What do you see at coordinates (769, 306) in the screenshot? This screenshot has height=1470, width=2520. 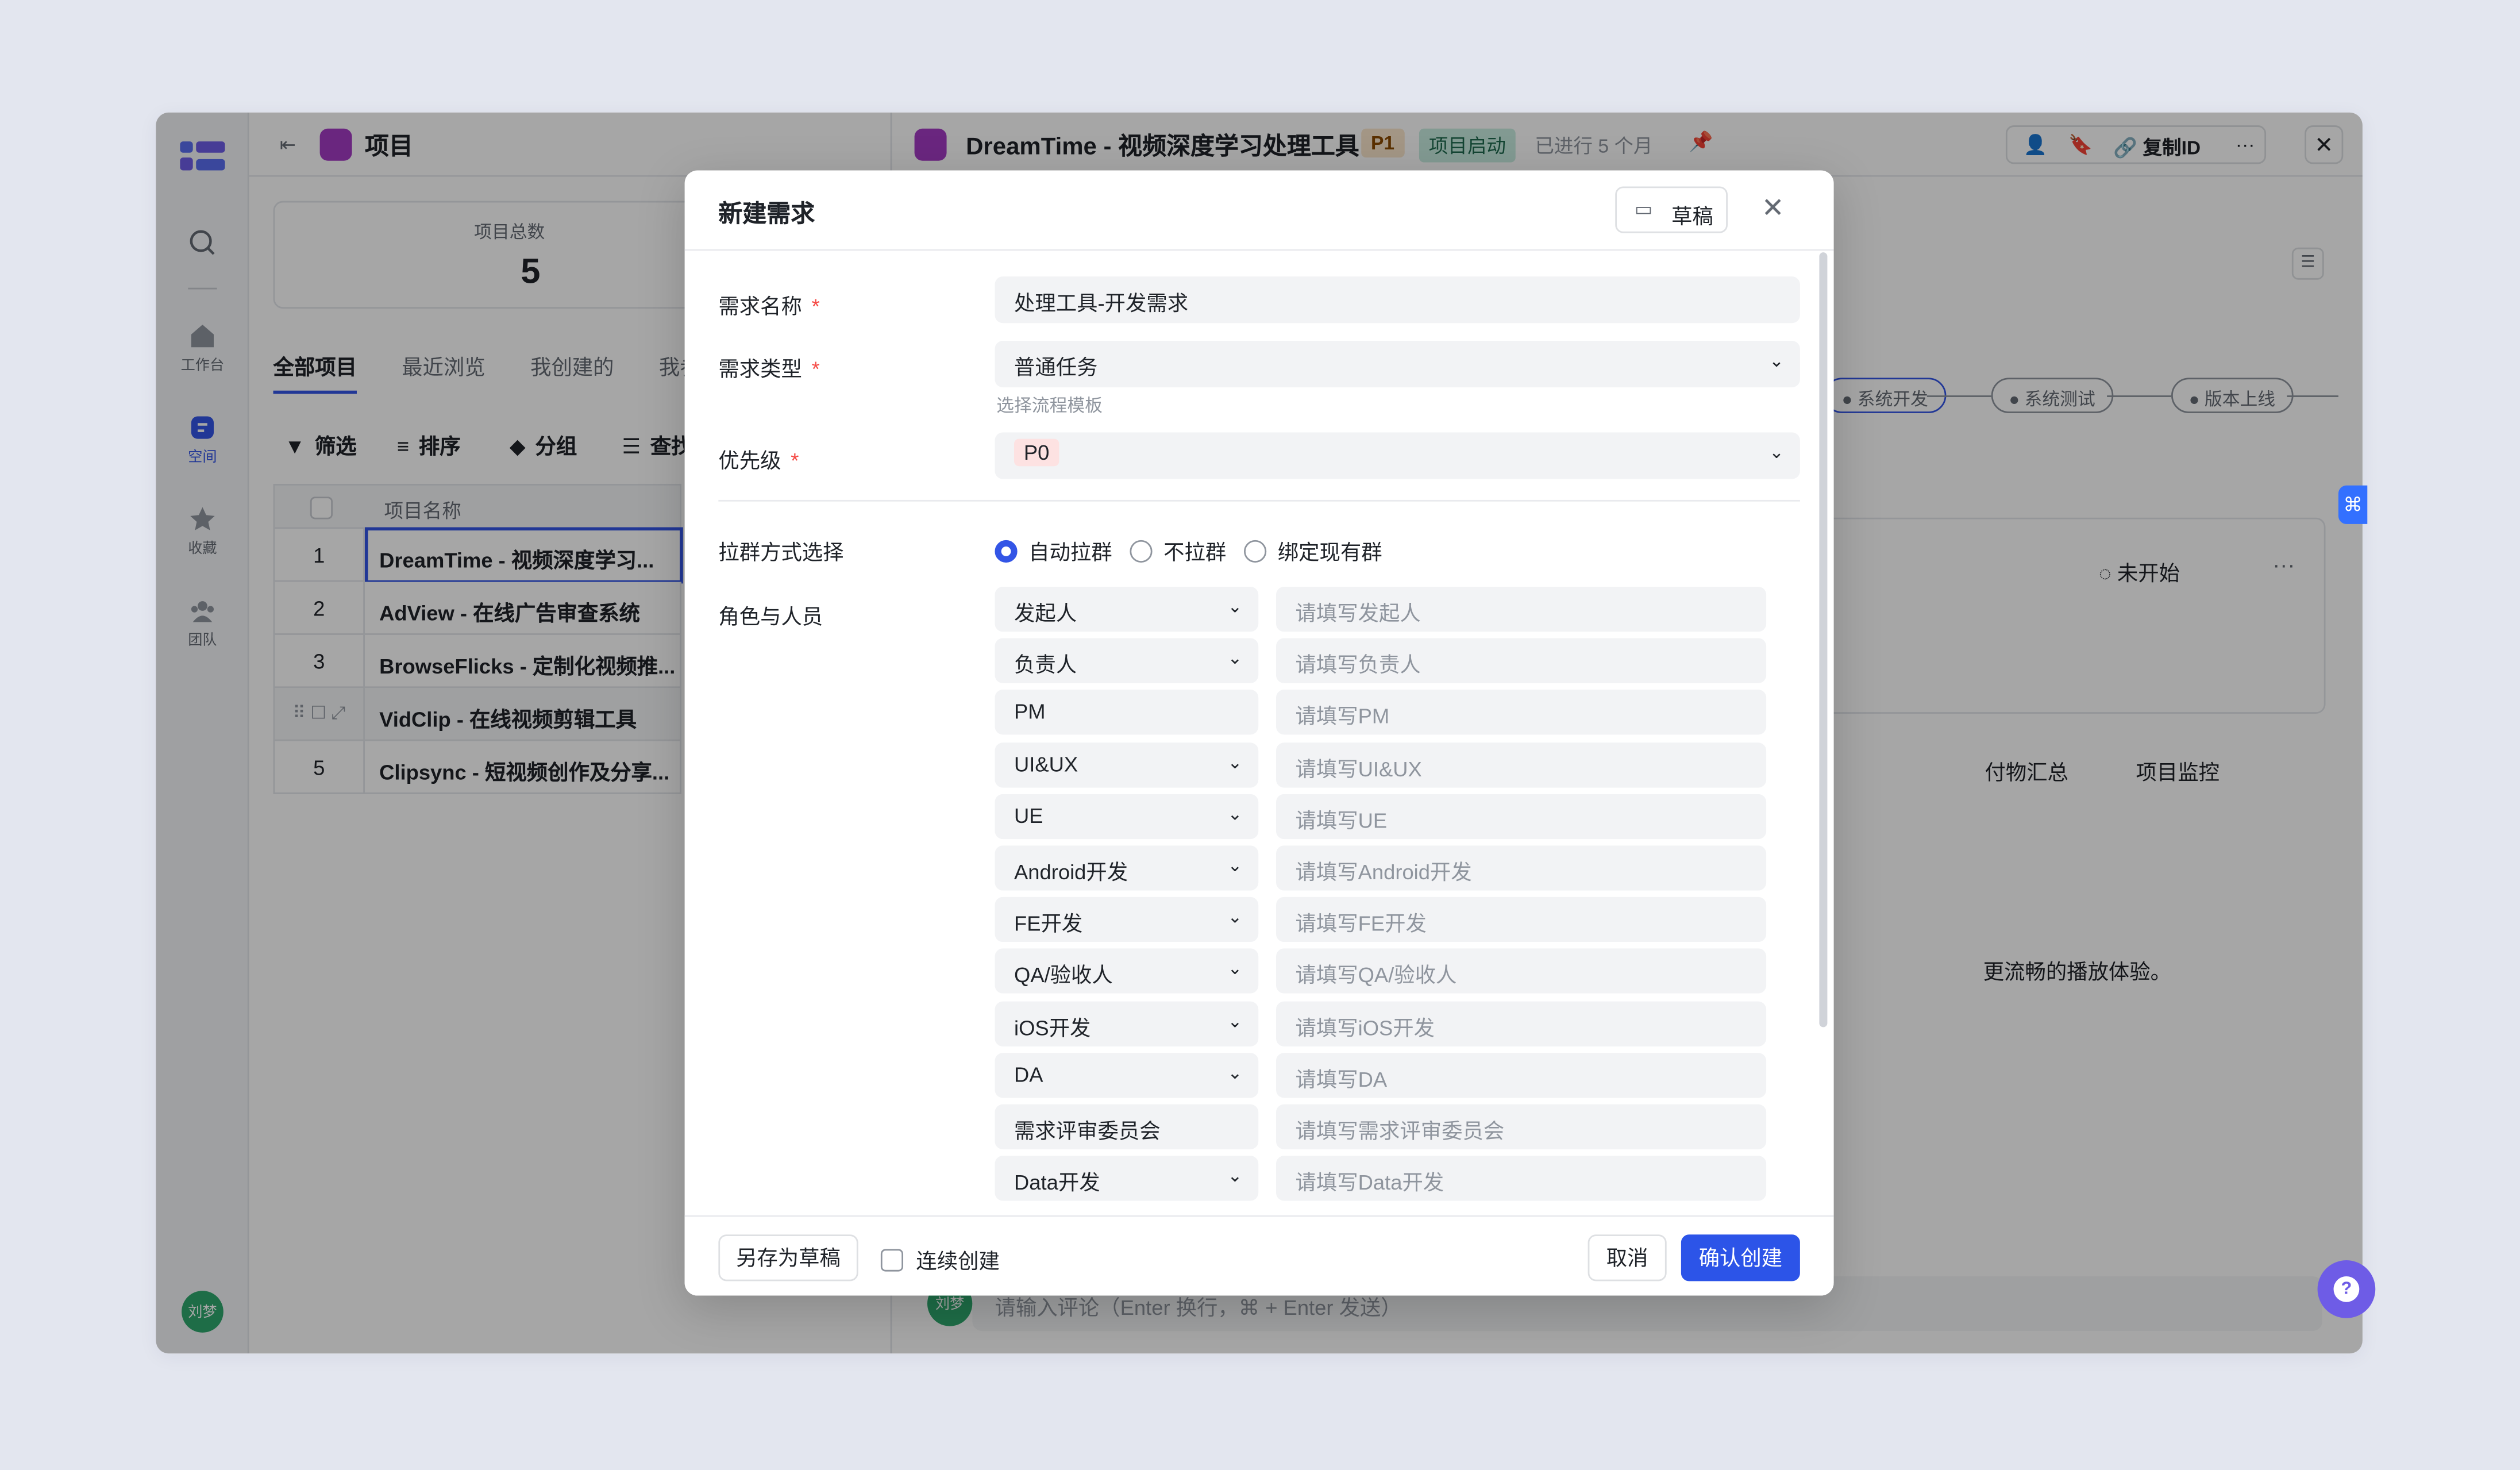 I see `field-label: 需求名称 *` at bounding box center [769, 306].